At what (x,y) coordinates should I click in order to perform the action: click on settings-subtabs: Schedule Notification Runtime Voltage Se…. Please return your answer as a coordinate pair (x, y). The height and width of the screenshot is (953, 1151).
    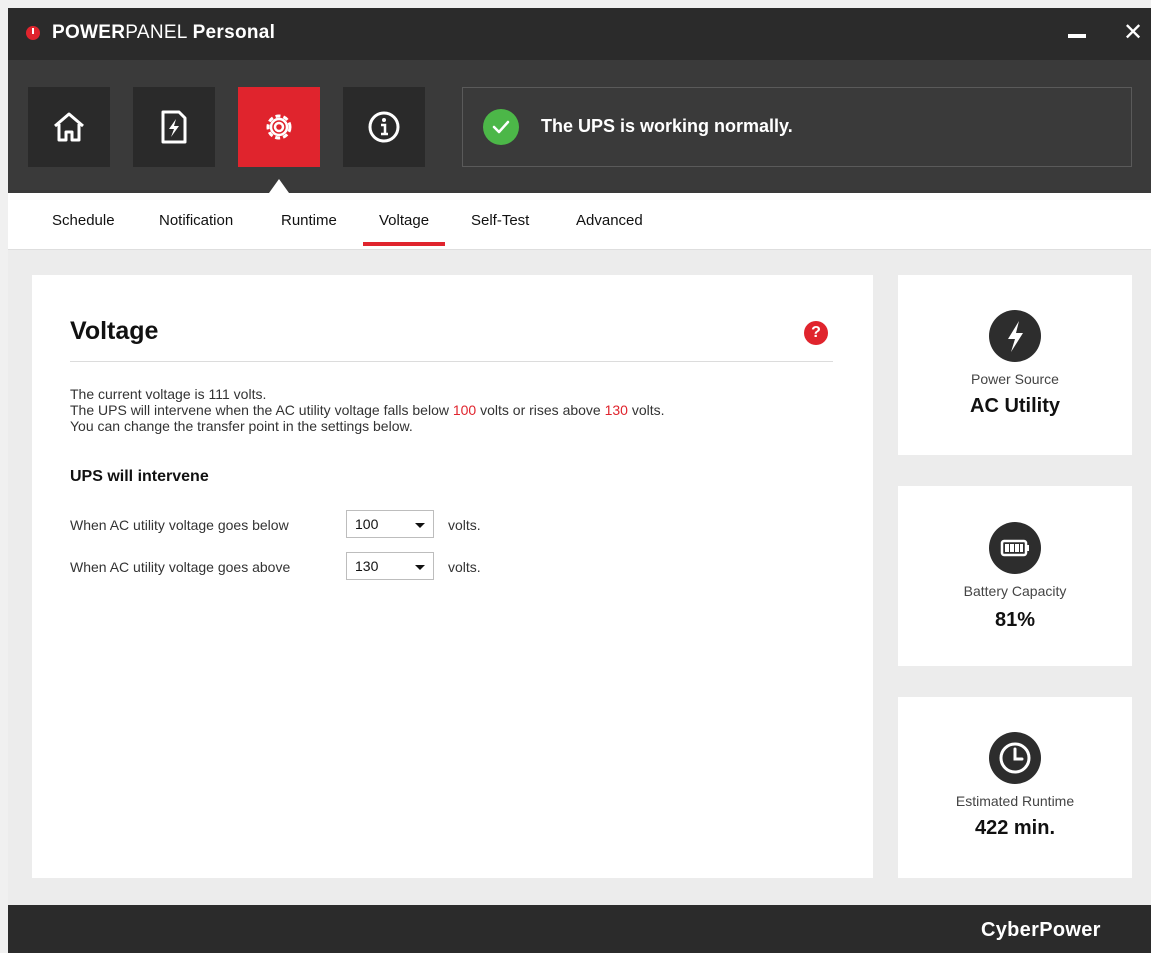
    Looking at the image, I should click on (579, 221).